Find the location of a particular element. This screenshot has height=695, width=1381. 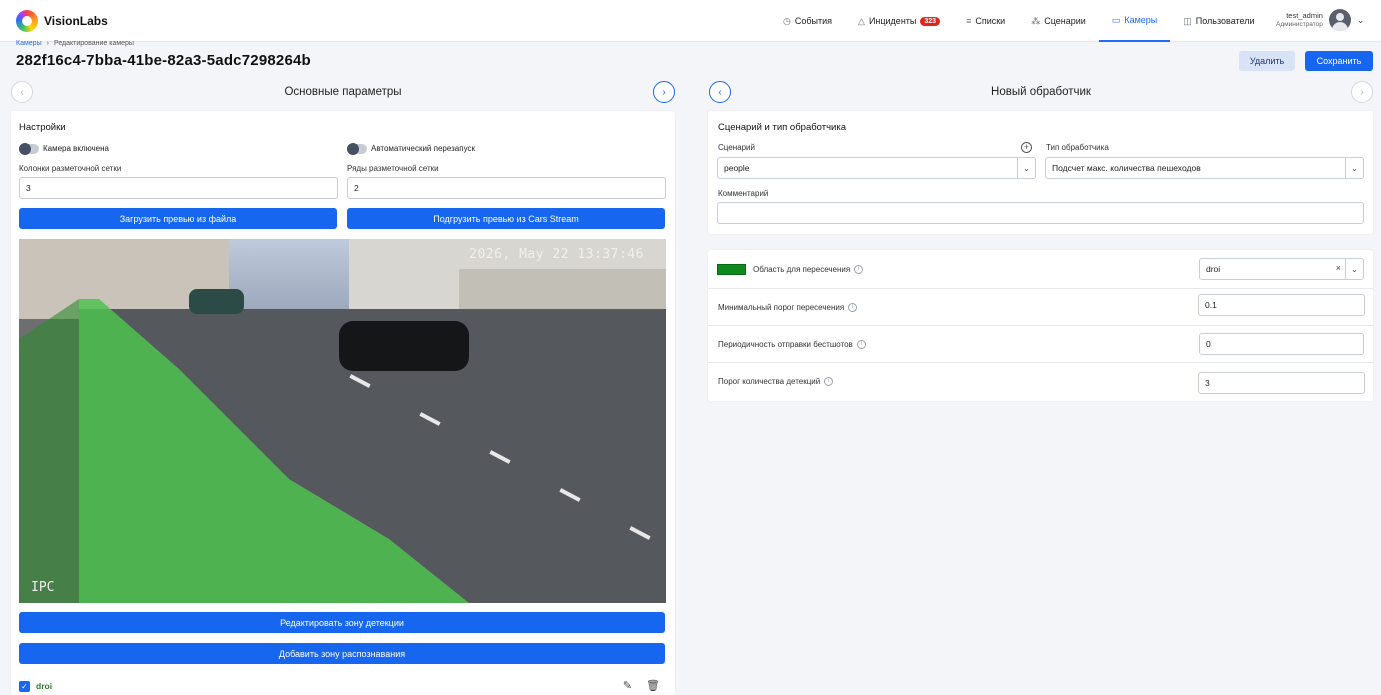

min-threshold-label: Минимальный порог пересечения i is located at coordinates (788, 308).